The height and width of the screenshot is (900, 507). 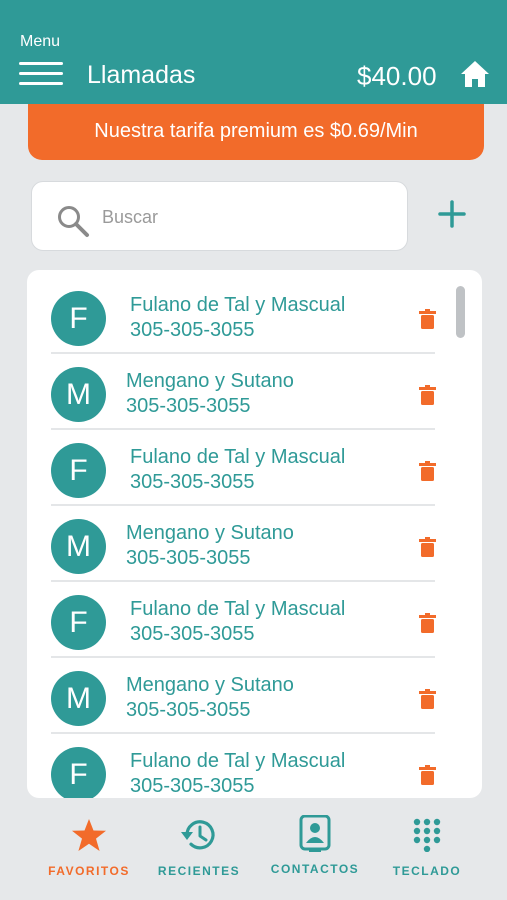 I want to click on bottom-tab-bar: FAVORITOS RECIENTES CONTACTOS TECLADO, so click(x=253, y=850).